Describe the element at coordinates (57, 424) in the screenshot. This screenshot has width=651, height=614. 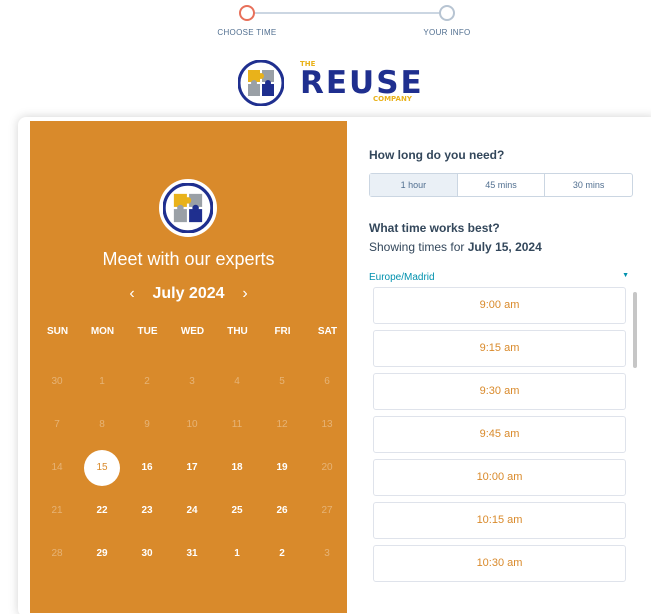
I see `calendar-day: 7` at that location.